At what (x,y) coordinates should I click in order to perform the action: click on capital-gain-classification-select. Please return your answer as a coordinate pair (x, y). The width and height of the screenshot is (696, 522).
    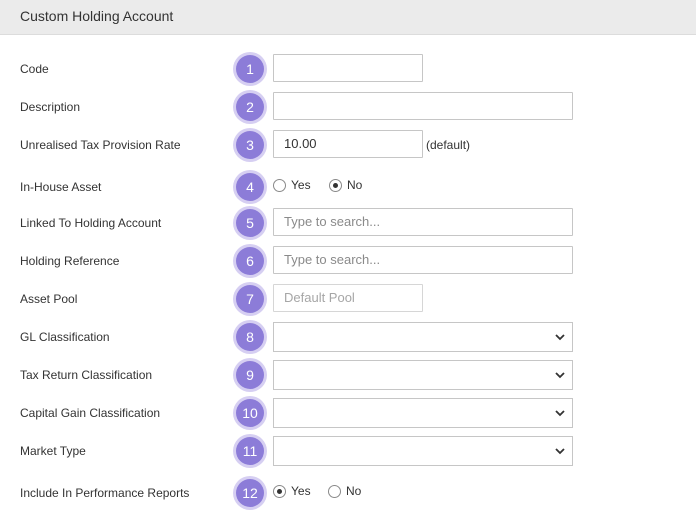
    Looking at the image, I should click on (423, 413).